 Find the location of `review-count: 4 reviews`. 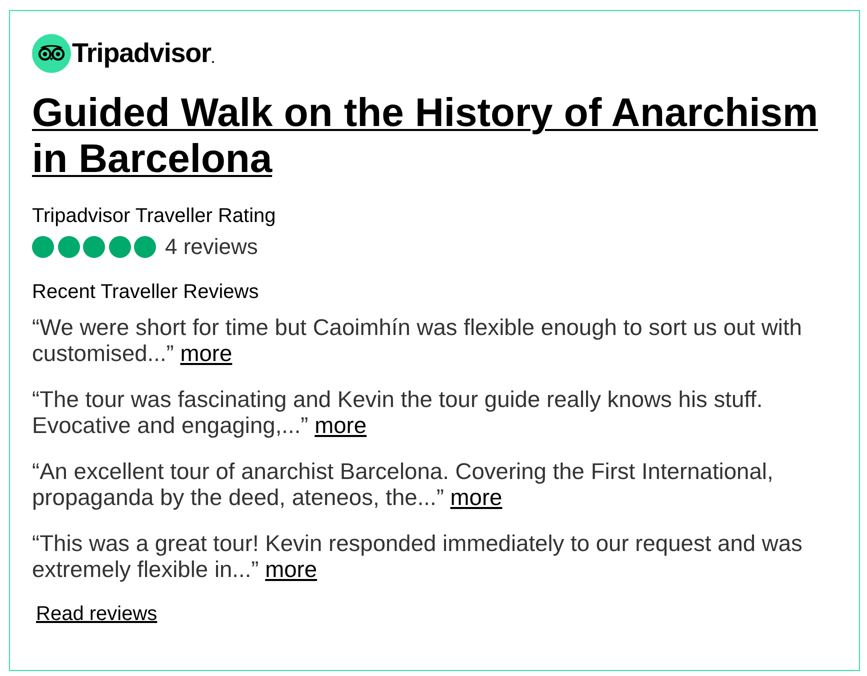

review-count: 4 reviews is located at coordinates (211, 247).